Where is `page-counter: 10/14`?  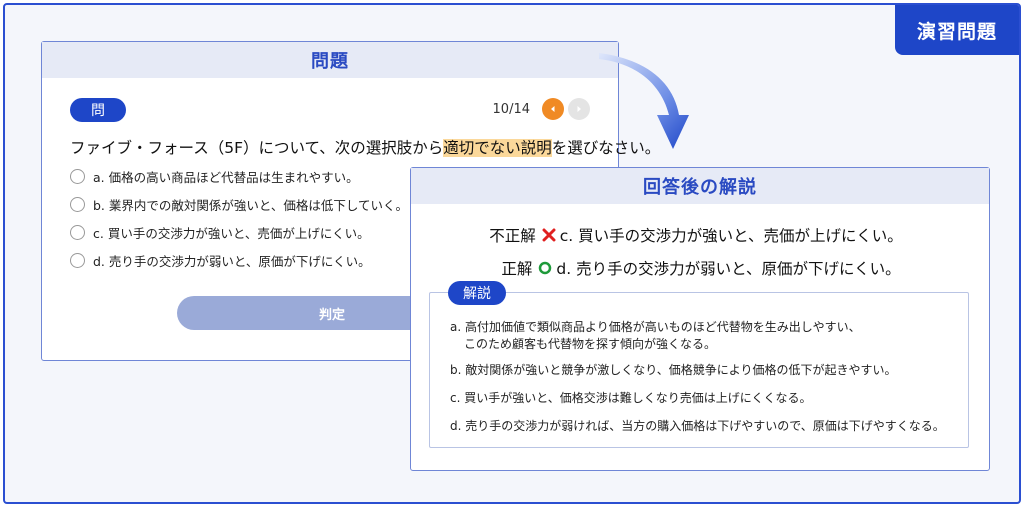 page-counter: 10/14 is located at coordinates (511, 109).